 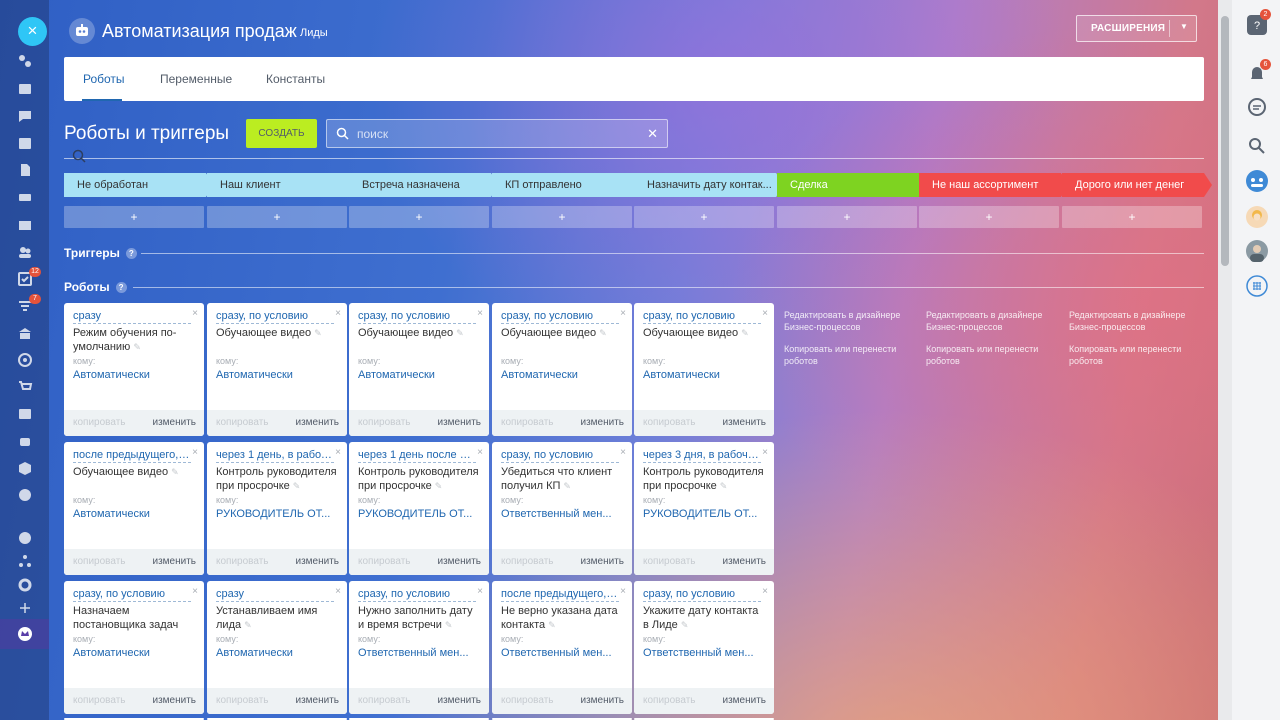 What do you see at coordinates (1257, 217) in the screenshot?
I see `avatar-girl` at bounding box center [1257, 217].